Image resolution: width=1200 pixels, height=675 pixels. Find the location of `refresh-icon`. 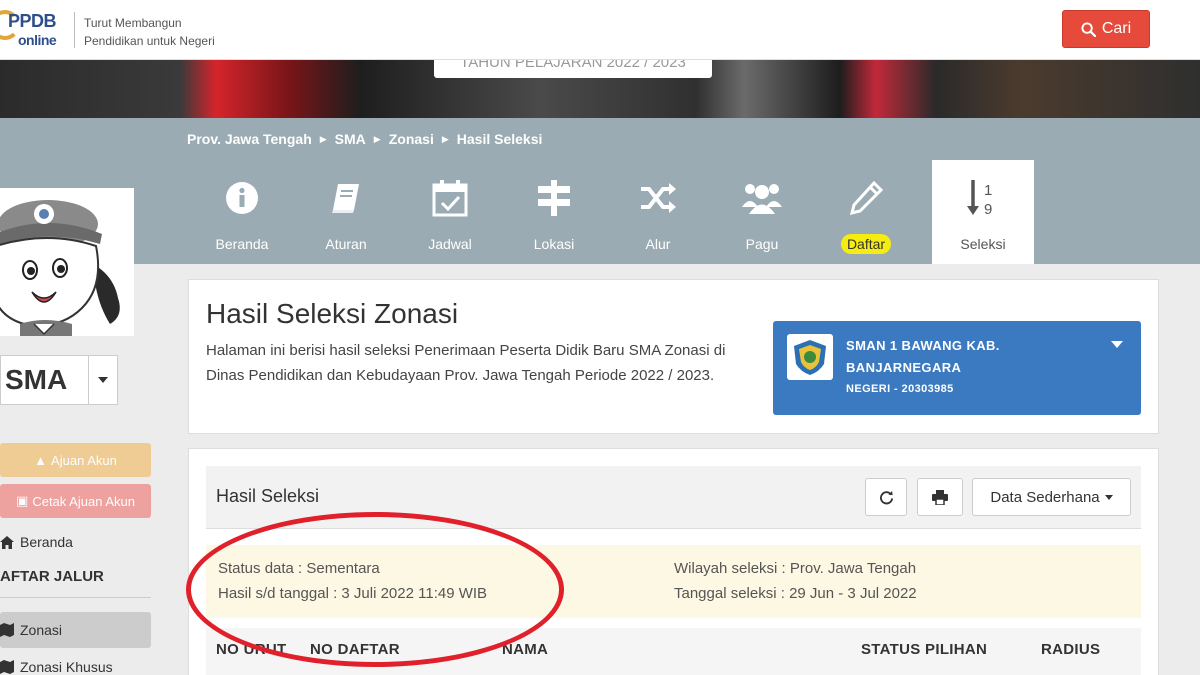

refresh-icon is located at coordinates (886, 497).